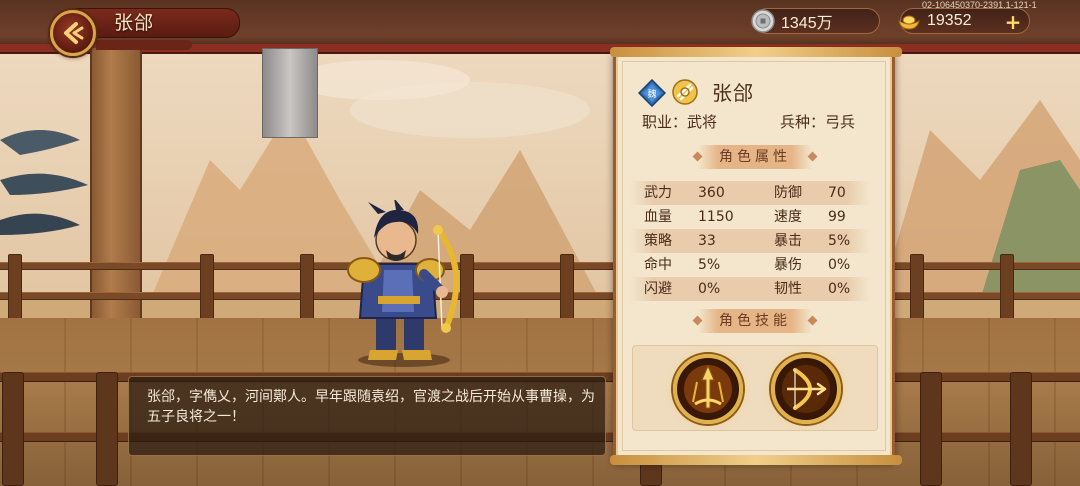 This screenshot has width=1080, height=486. Describe the element at coordinates (750, 193) in the screenshot. I see `stat-row: 武力 360 防御 70` at that location.